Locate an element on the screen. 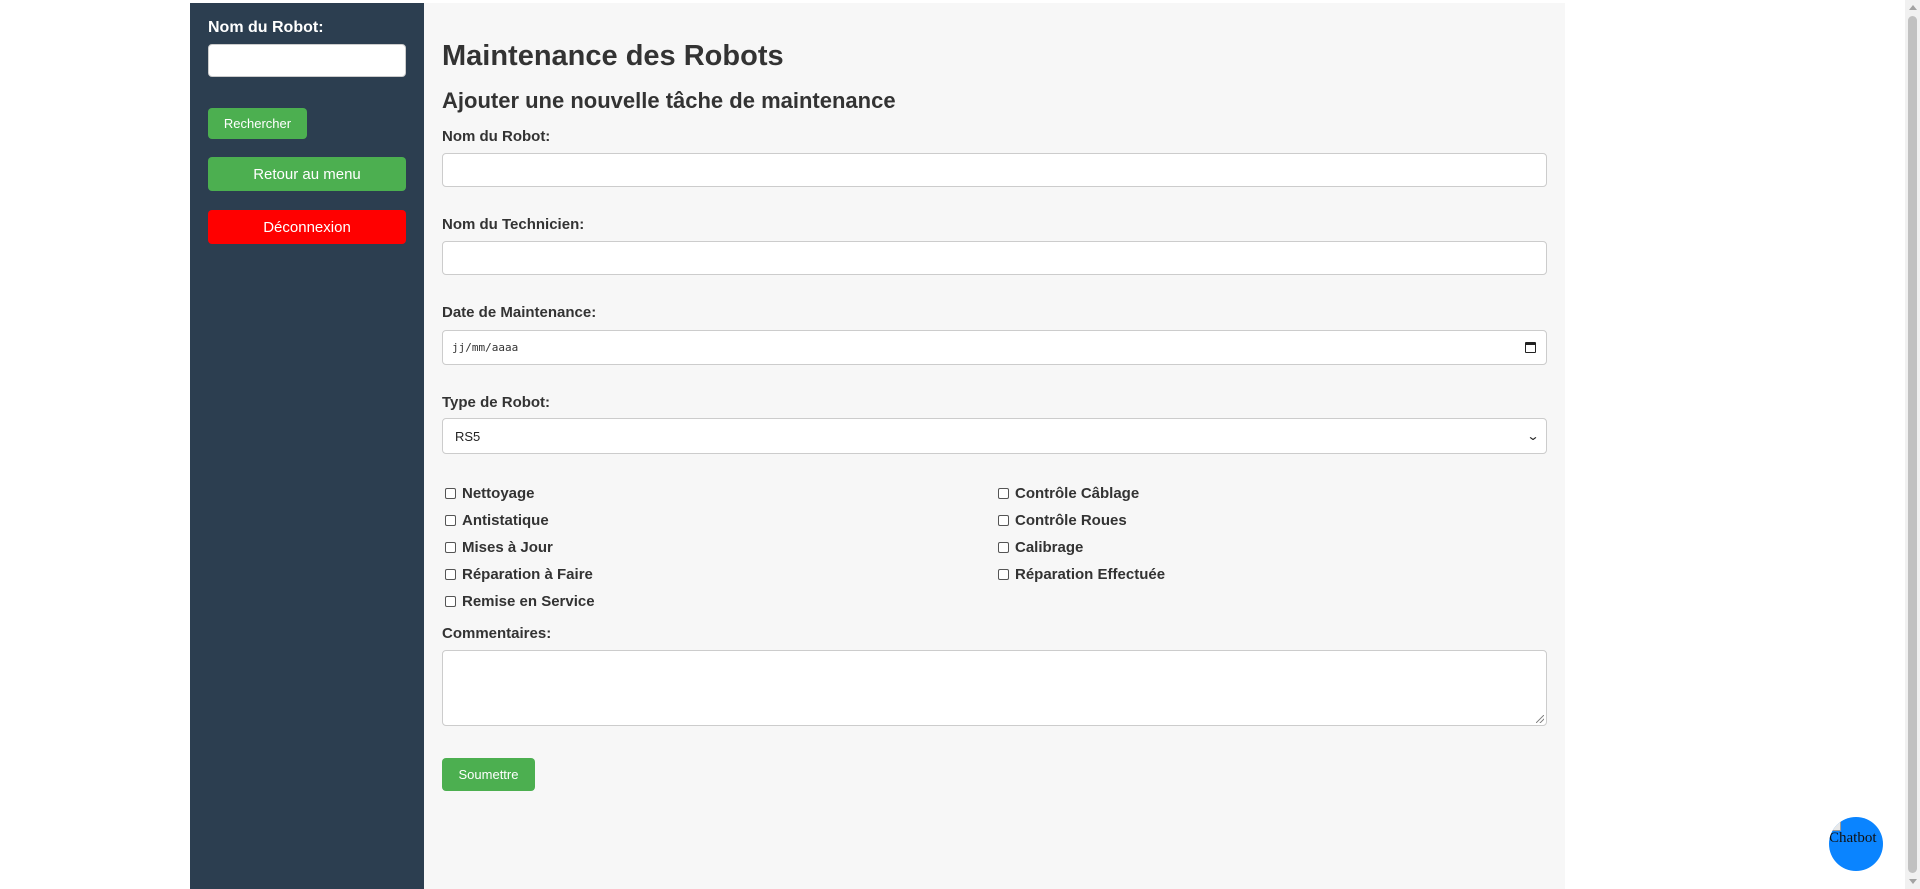 This screenshot has width=1920, height=889. resize-handle-icon is located at coordinates (1540, 719).